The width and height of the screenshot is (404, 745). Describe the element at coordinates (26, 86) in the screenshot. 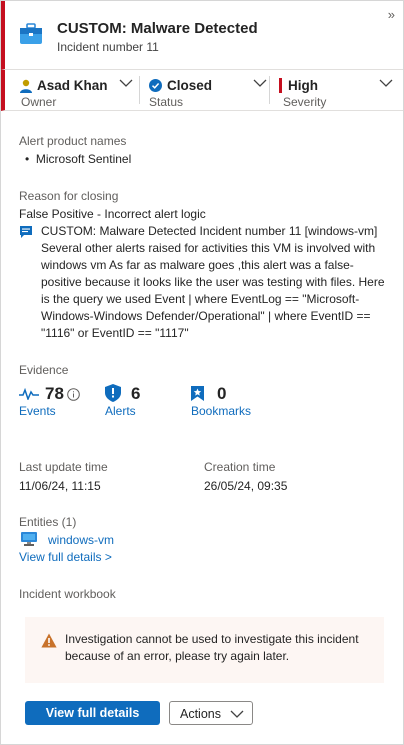

I see `person-icon` at that location.